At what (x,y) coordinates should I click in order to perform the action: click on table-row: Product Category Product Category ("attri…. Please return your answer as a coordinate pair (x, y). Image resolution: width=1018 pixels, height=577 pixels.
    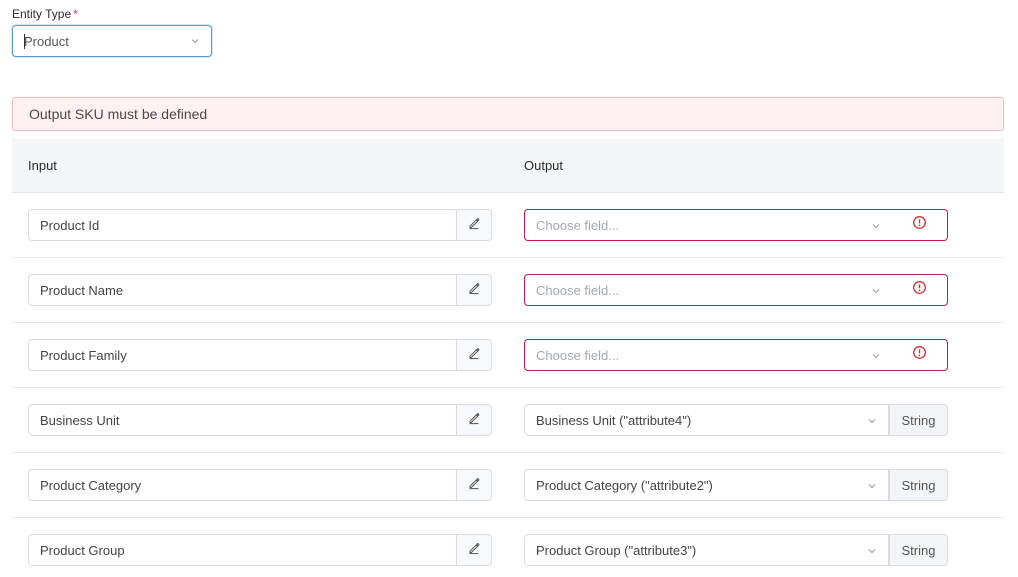
    Looking at the image, I should click on (508, 485).